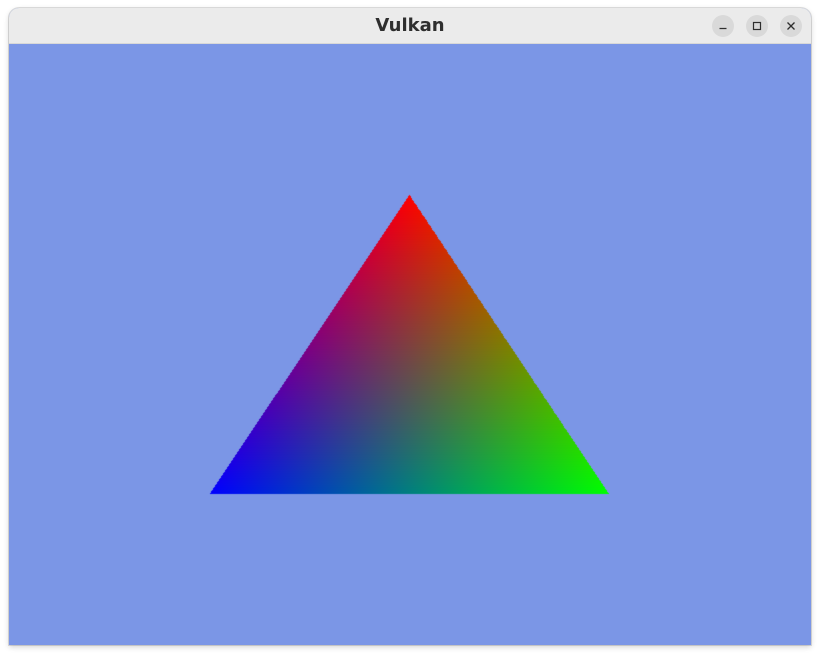 This screenshot has width=820, height=655. I want to click on close-icon, so click(791, 26).